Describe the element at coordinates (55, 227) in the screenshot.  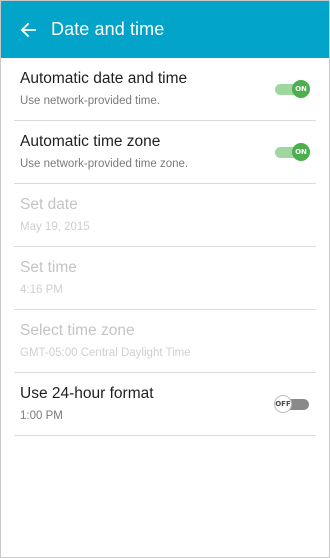
I see `setting-summary: May 19, 2015` at that location.